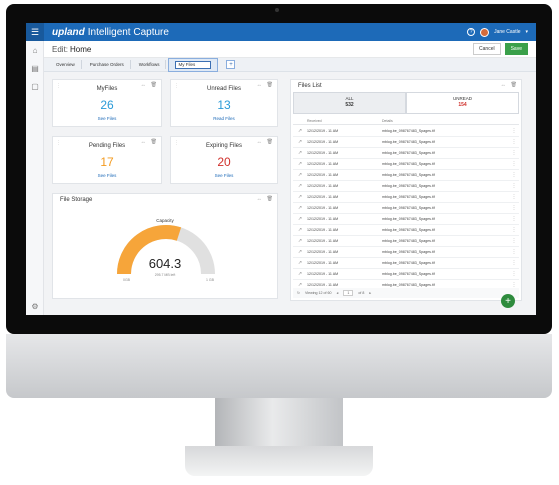 This screenshot has width=559, height=485. I want to click on gauge-max-label: 1 GB, so click(210, 280).